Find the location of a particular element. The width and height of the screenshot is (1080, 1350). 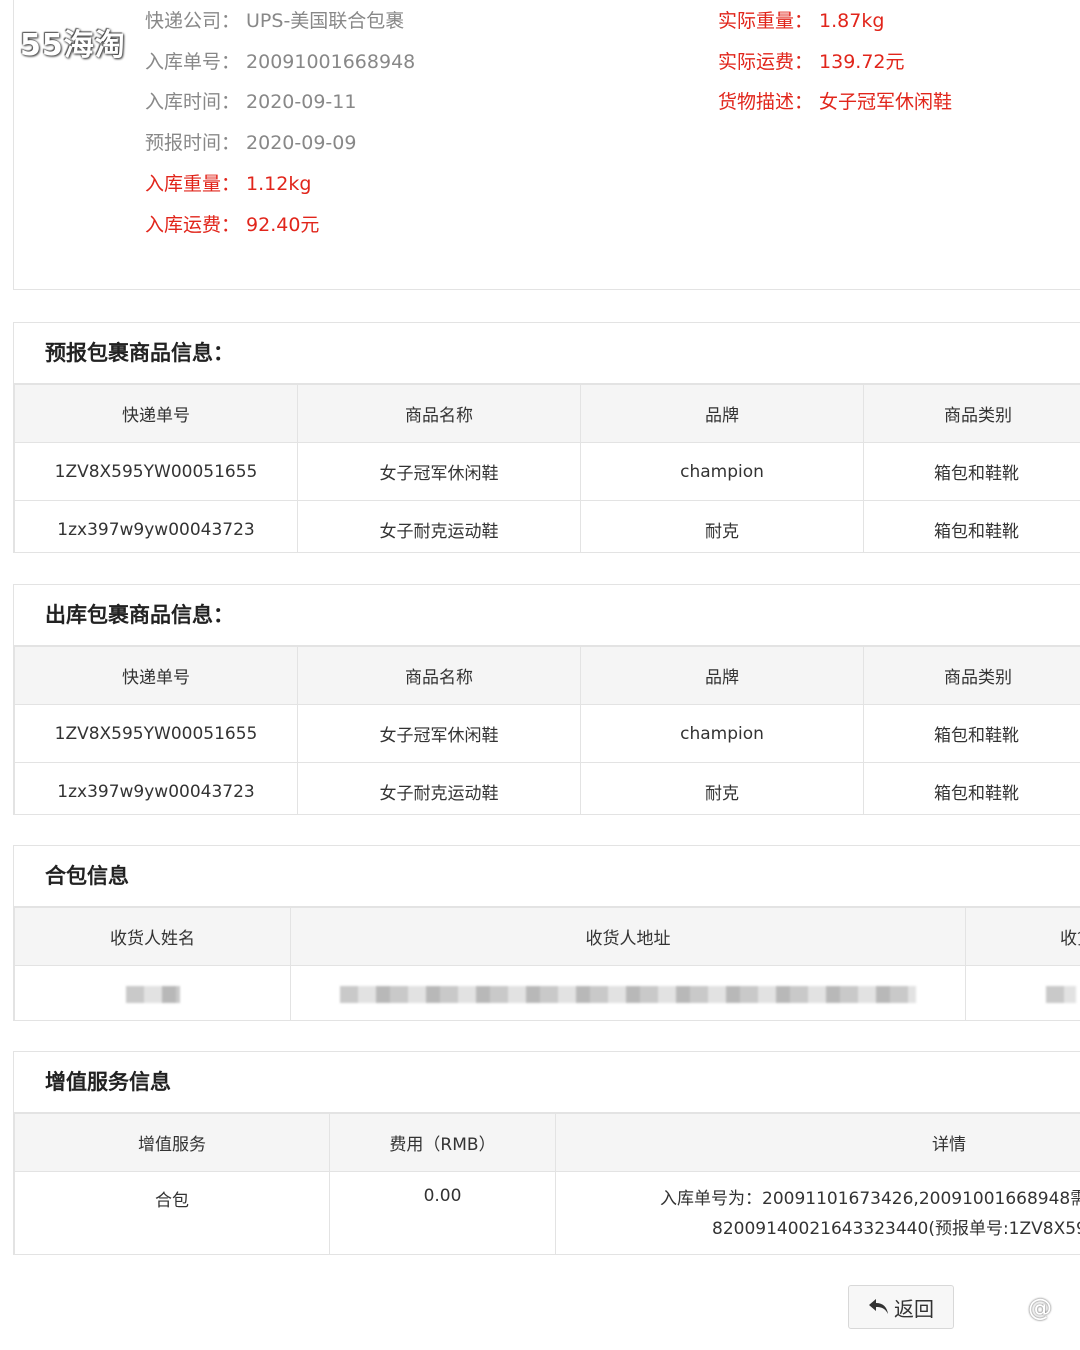

info-line: 货物描述： 女子冠军休闲鞋 is located at coordinates (835, 100).